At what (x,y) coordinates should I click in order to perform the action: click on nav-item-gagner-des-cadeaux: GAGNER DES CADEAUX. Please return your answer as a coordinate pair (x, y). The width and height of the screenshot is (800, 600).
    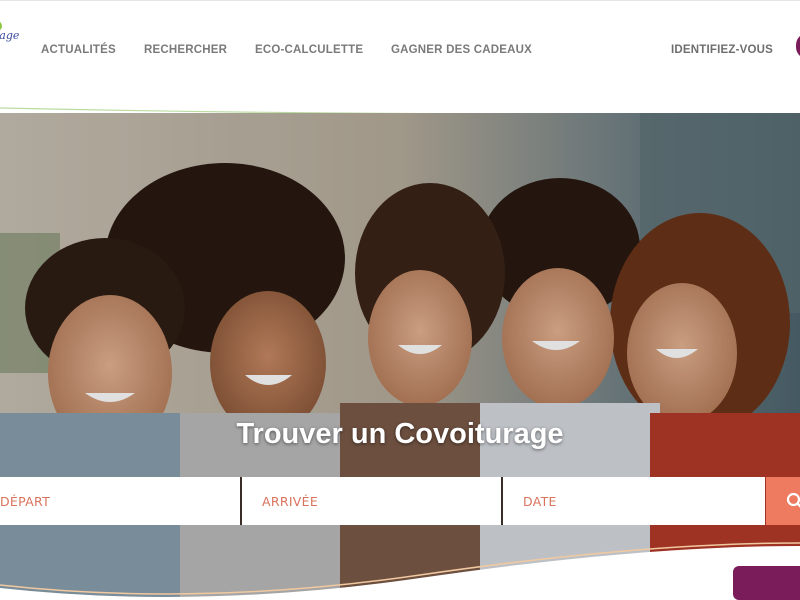
    Looking at the image, I should click on (461, 50).